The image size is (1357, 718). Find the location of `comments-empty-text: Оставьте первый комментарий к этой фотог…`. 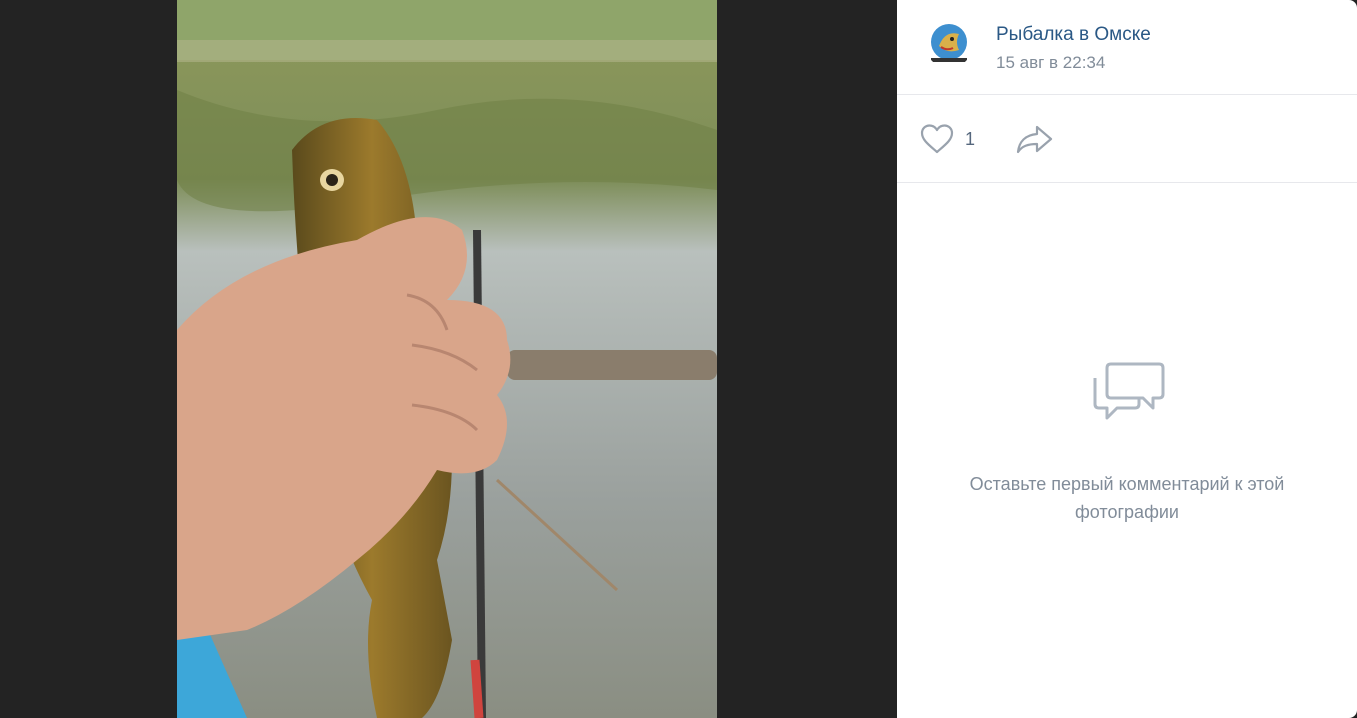

comments-empty-text: Оставьте первый комментарий к этой фотог… is located at coordinates (1127, 498).